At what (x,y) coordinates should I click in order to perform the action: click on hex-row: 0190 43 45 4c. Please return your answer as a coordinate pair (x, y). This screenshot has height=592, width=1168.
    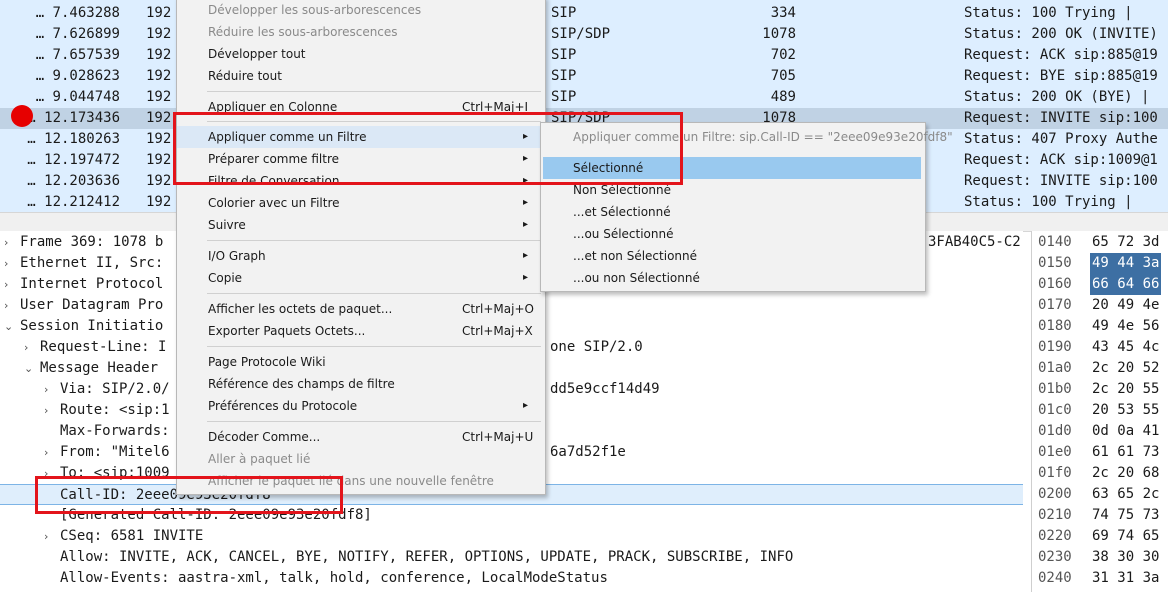
    Looking at the image, I should click on (1100, 347).